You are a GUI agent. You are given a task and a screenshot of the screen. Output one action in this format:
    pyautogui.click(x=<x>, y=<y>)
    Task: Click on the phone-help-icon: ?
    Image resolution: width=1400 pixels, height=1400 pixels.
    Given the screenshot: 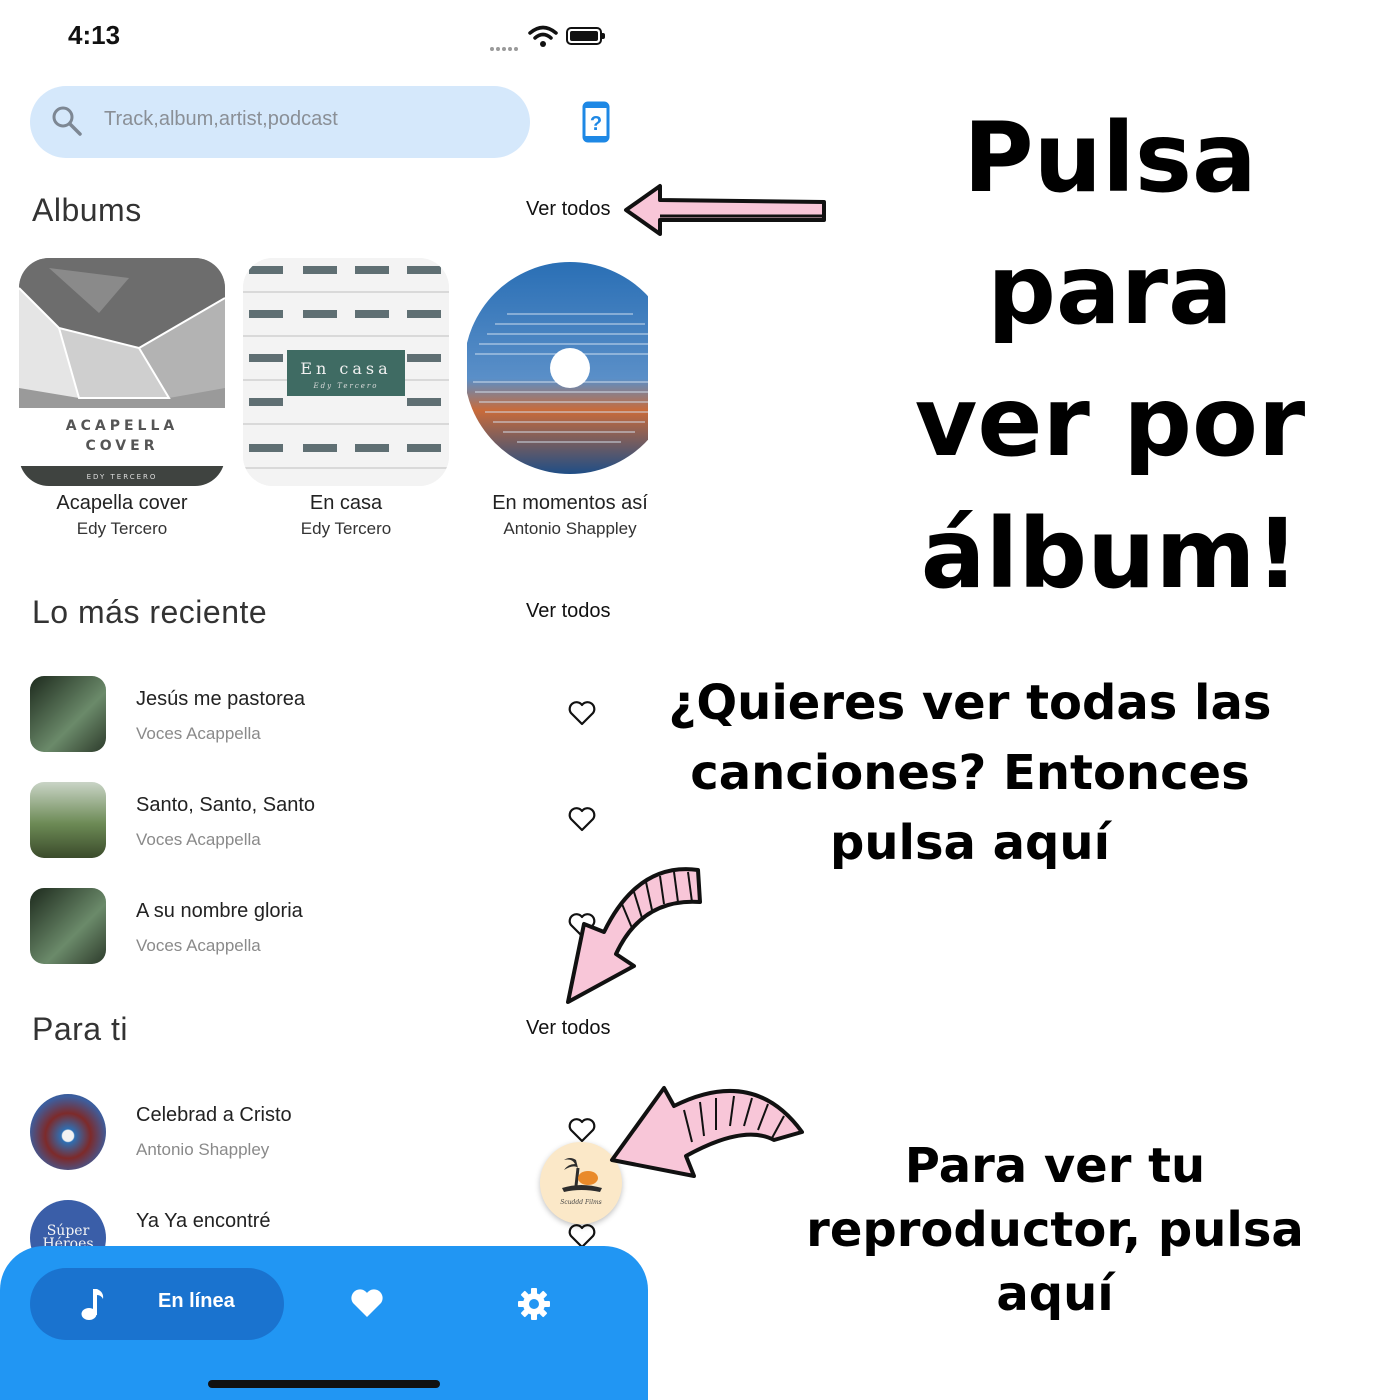 What is the action you would take?
    pyautogui.click(x=596, y=122)
    